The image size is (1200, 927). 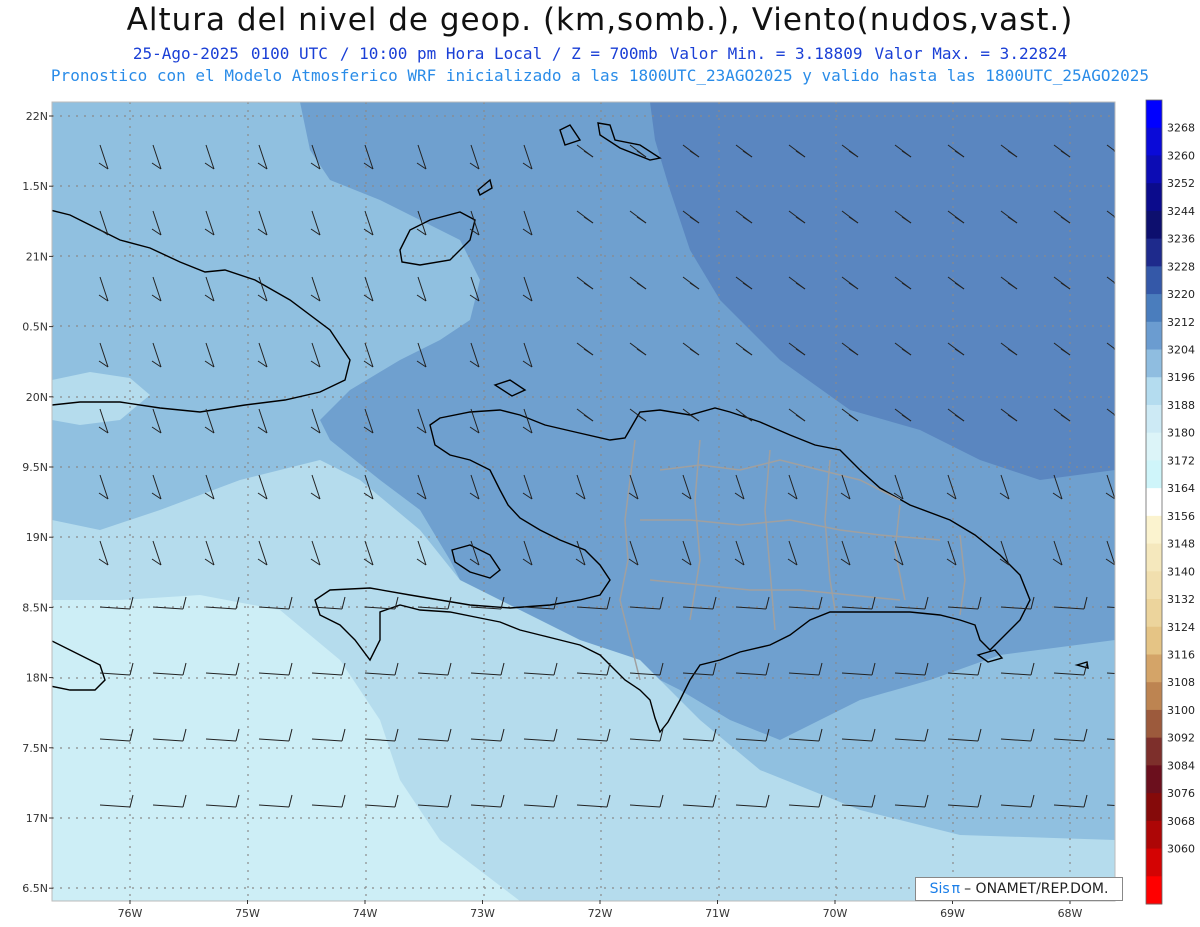 I want to click on colorbar-label: 3236, so click(x=1181, y=239).